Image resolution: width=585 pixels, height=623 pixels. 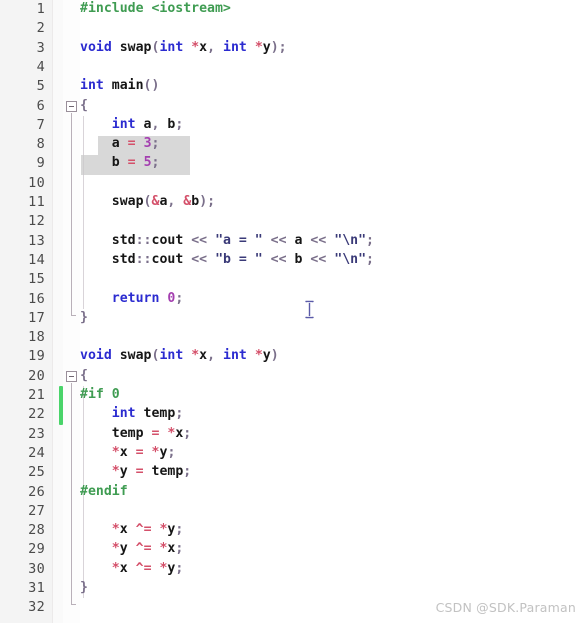 I want to click on line-number-29: 29, so click(x=36, y=549).